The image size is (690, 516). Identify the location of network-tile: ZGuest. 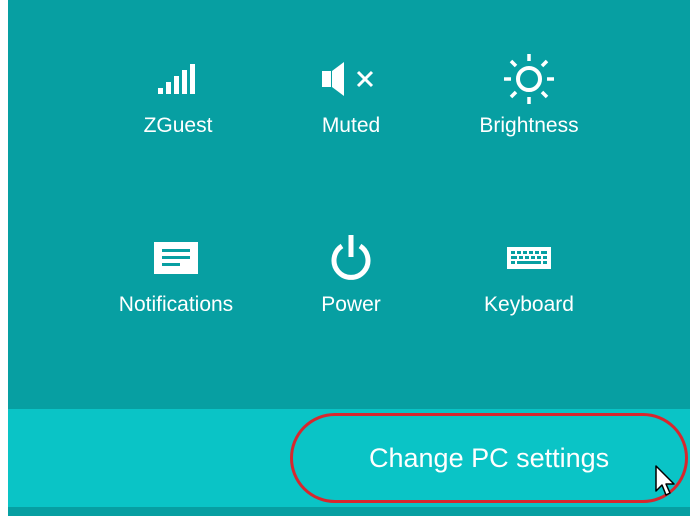
(178, 114).